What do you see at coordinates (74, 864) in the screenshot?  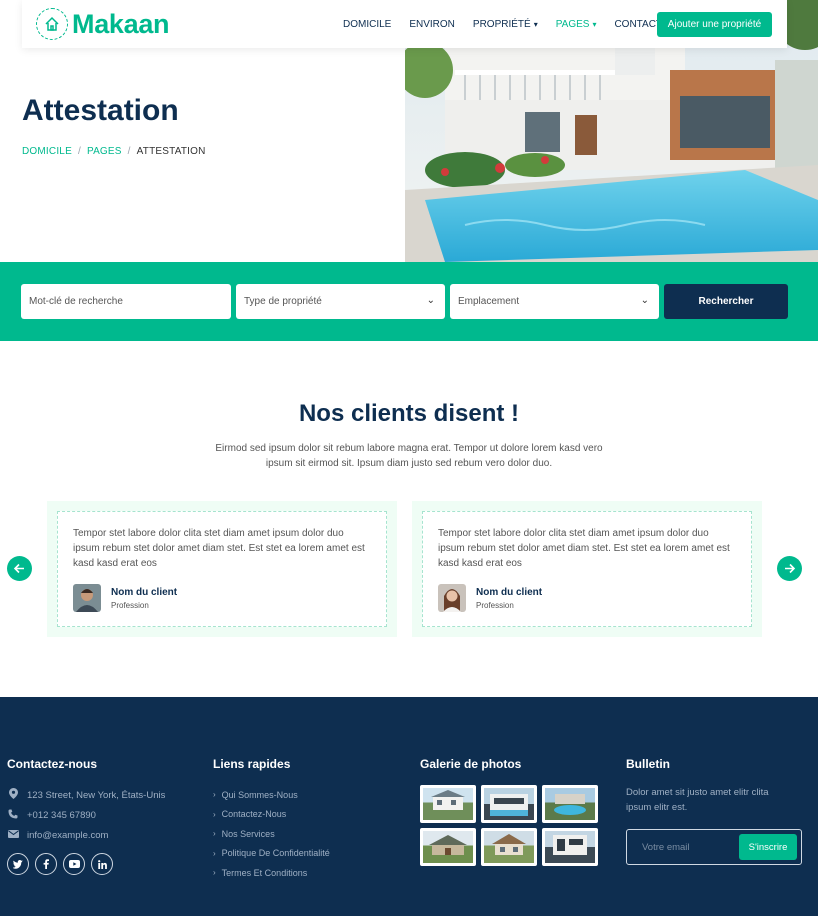 I see `youtube-icon` at bounding box center [74, 864].